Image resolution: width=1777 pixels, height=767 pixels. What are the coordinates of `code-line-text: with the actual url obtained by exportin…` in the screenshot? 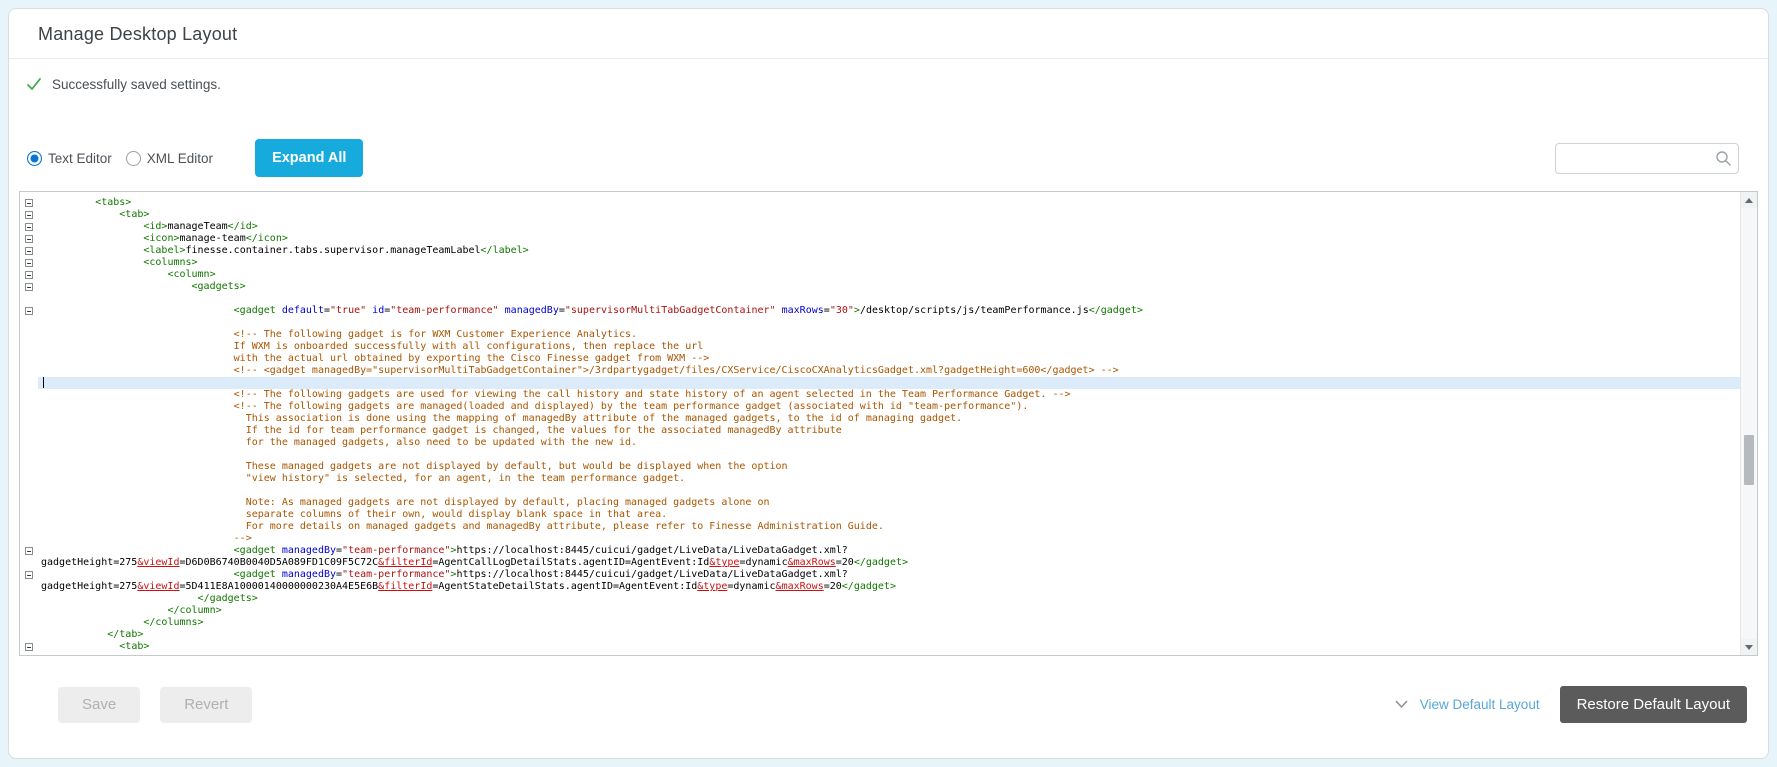 It's located at (889, 359).